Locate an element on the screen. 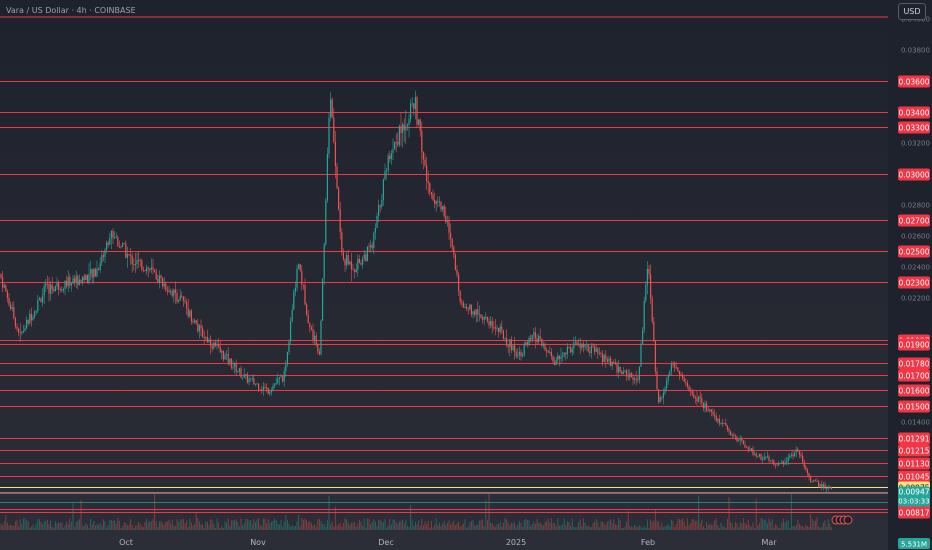  level-price-label: 0.01045 is located at coordinates (913, 477).